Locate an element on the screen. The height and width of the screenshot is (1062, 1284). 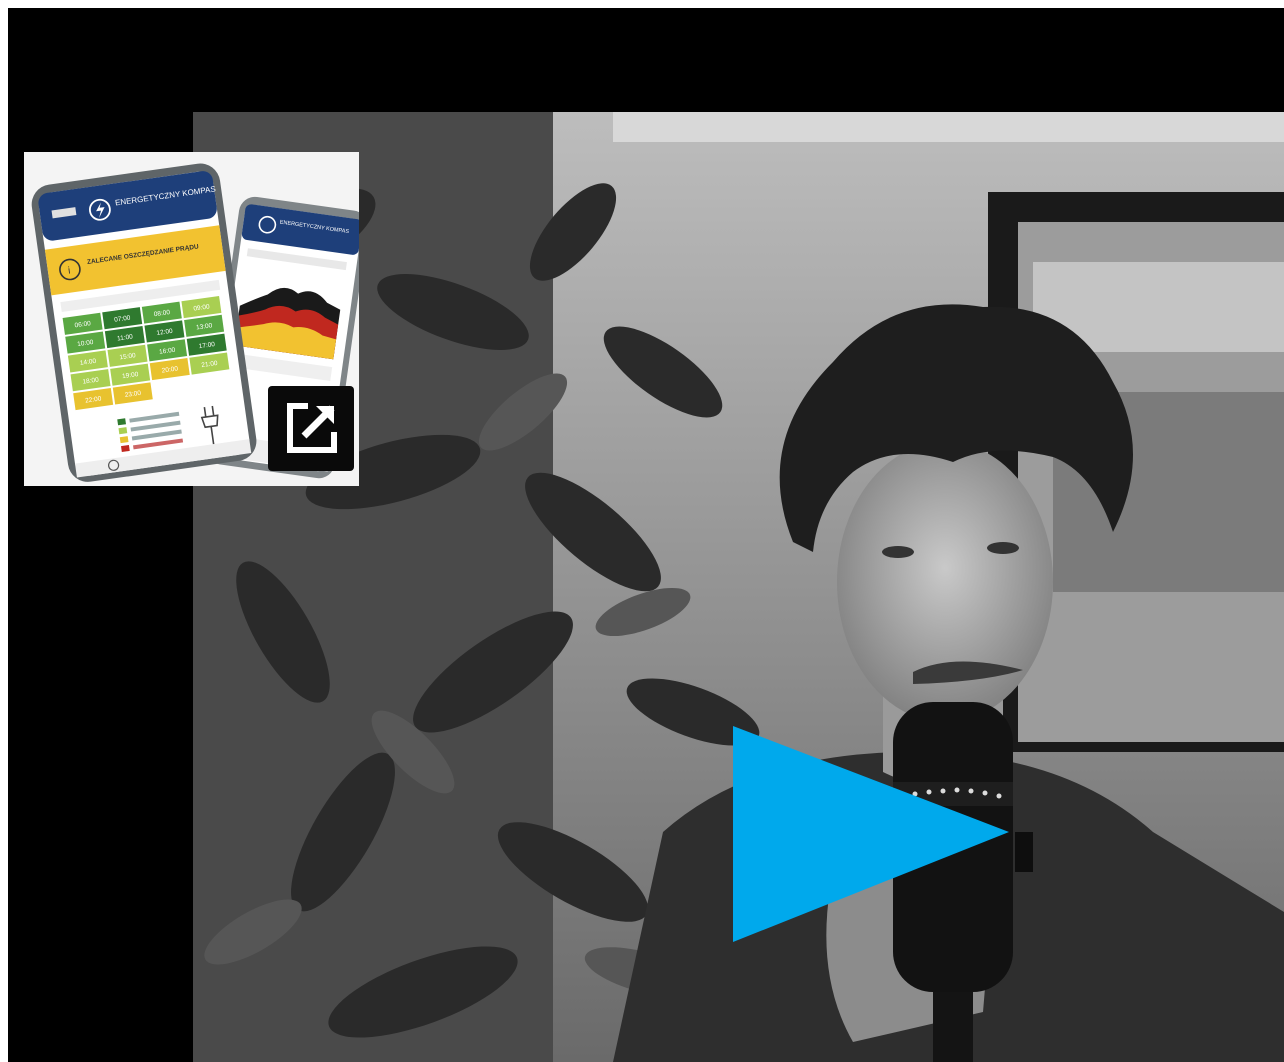
play-triangle-icon is located at coordinates (871, 834).